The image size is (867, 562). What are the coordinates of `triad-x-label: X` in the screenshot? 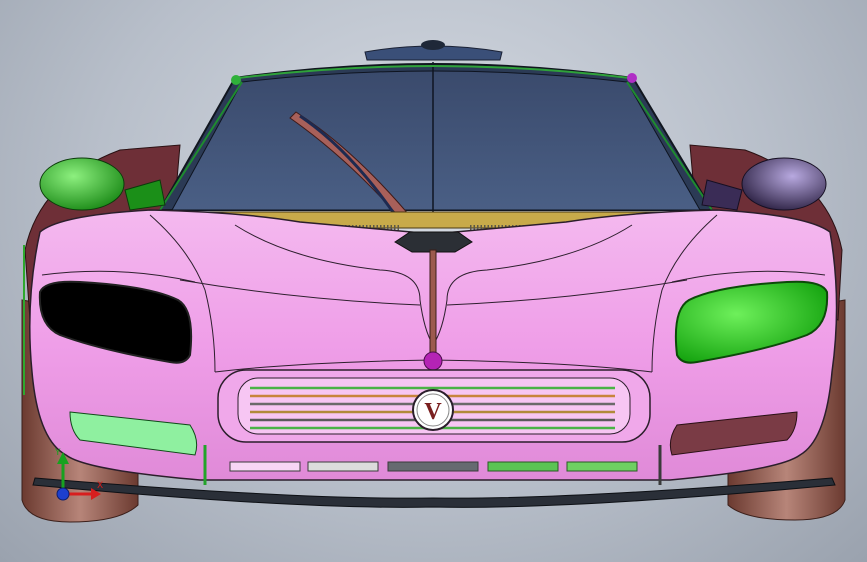 It's located at (100, 486).